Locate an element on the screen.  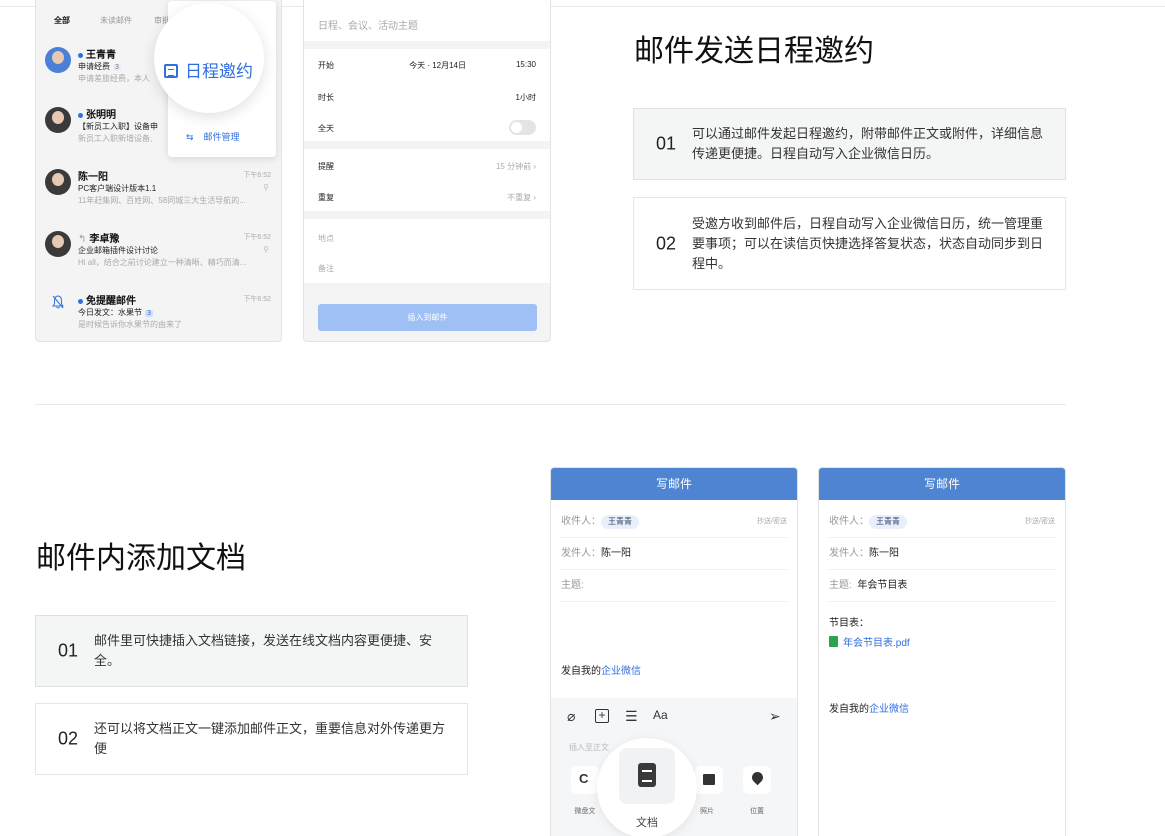
start-row: 开始 今天 · 12月14日 15:30 is located at coordinates (427, 65).